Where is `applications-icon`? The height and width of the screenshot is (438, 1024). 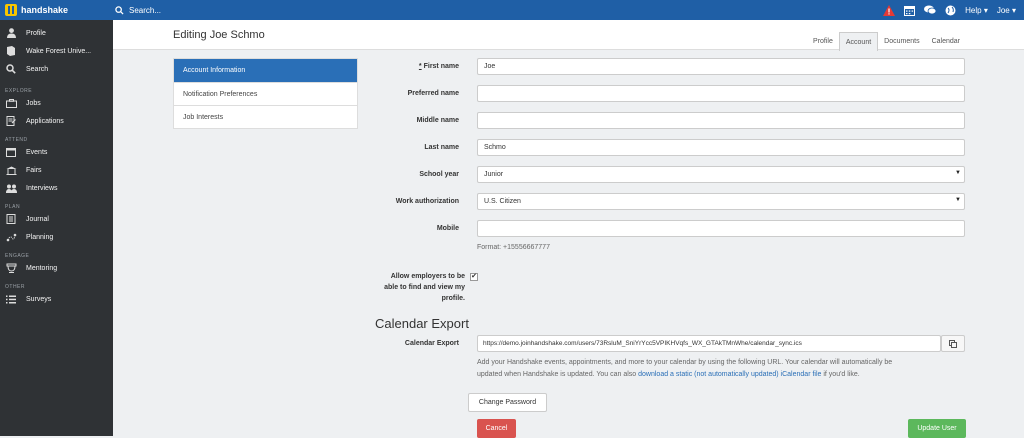 applications-icon is located at coordinates (11, 121).